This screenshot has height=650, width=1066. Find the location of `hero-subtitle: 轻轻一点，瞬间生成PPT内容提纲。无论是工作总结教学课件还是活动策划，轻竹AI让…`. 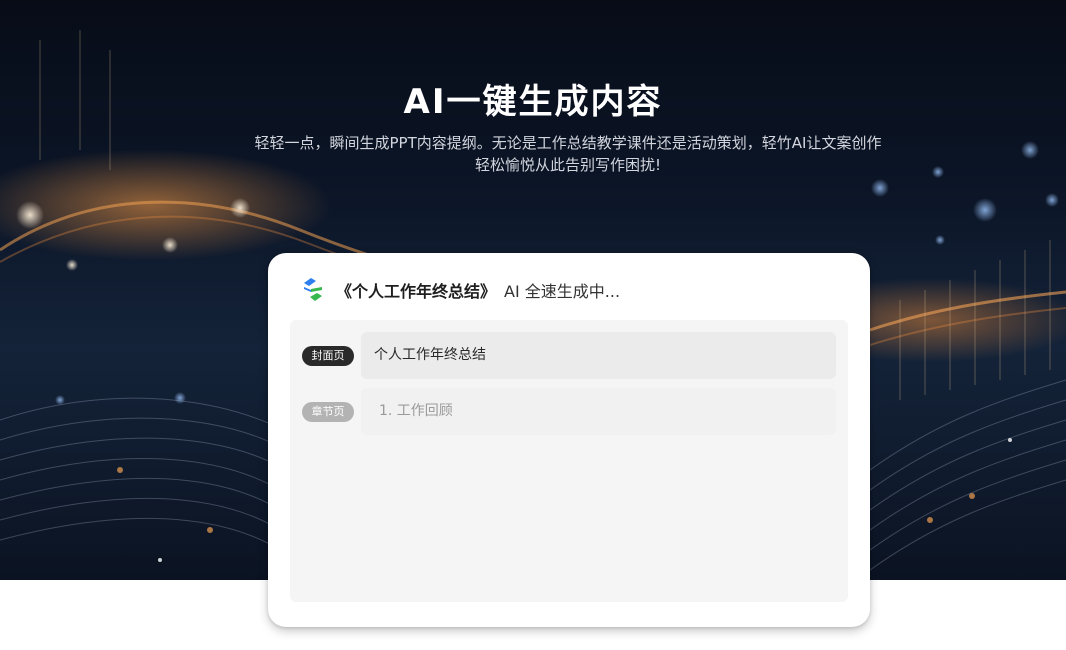

hero-subtitle: 轻轻一点，瞬间生成PPT内容提纲。无论是工作总结教学课件还是活动策划，轻竹AI让… is located at coordinates (568, 154).